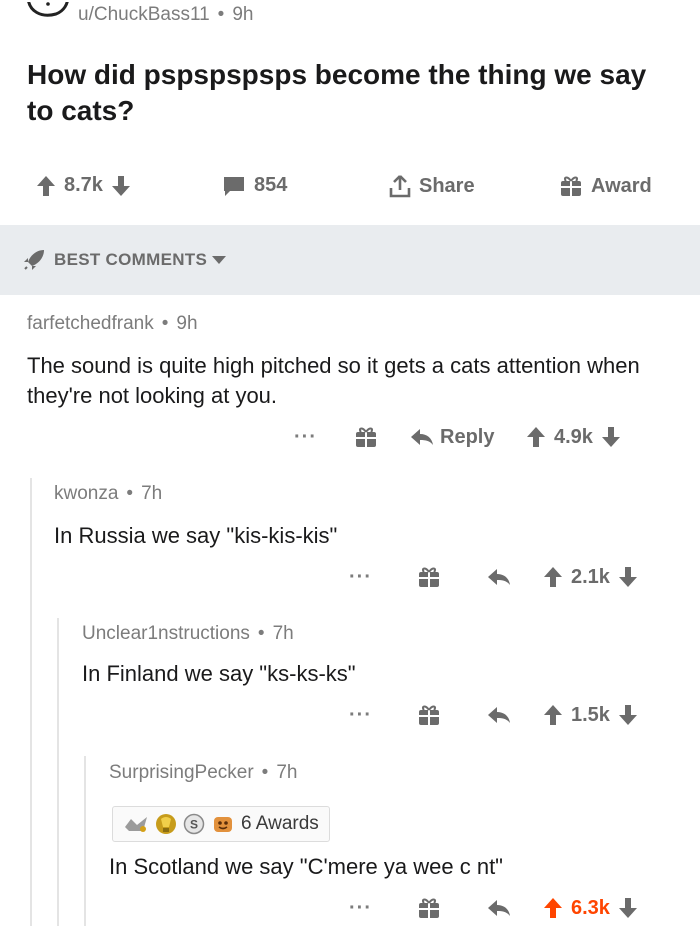  I want to click on silver-award-icon: S, so click(194, 824).